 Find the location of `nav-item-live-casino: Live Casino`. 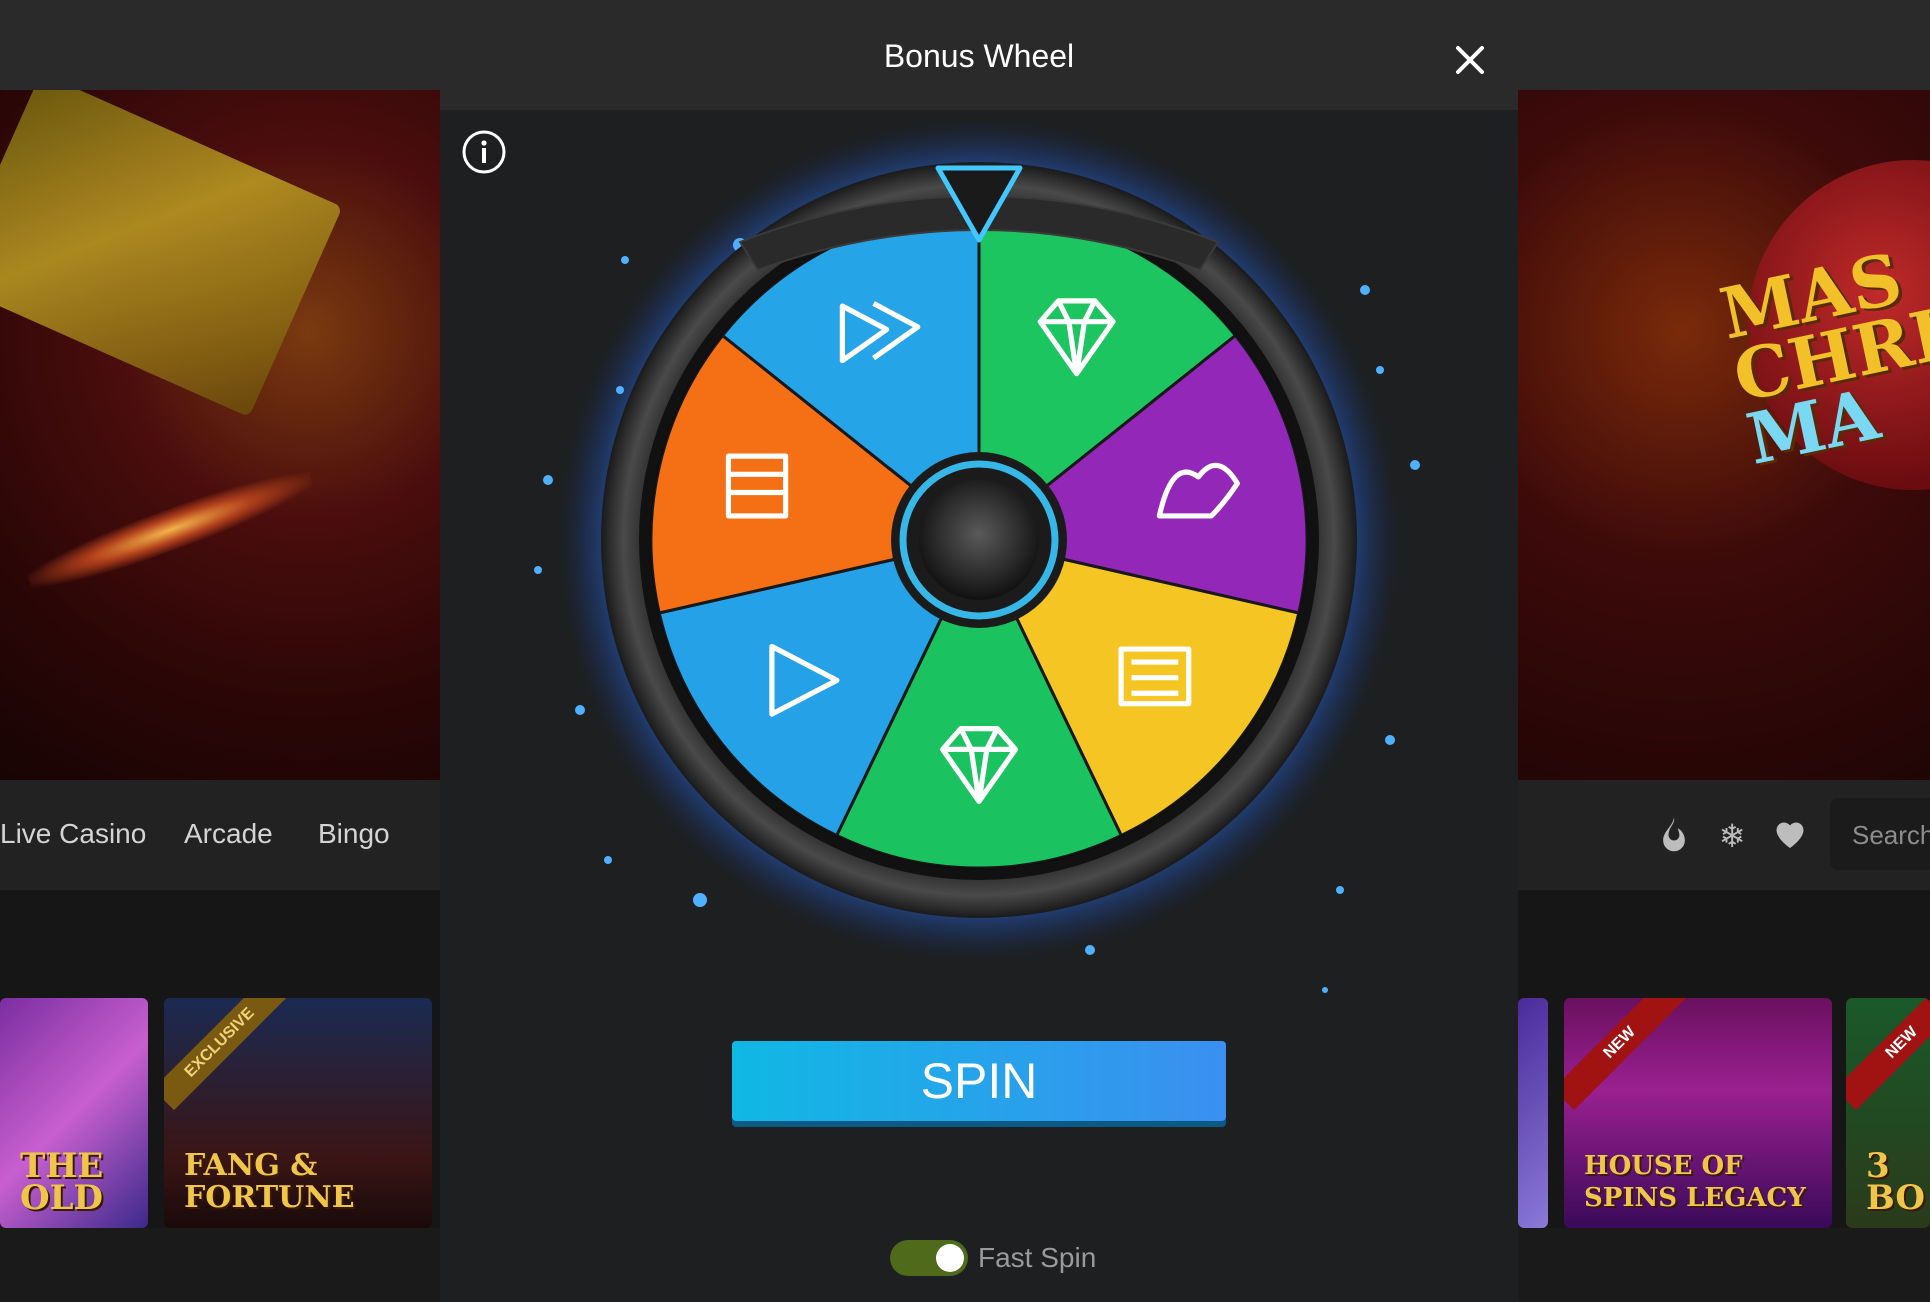

nav-item-live-casino: Live Casino is located at coordinates (73, 834).